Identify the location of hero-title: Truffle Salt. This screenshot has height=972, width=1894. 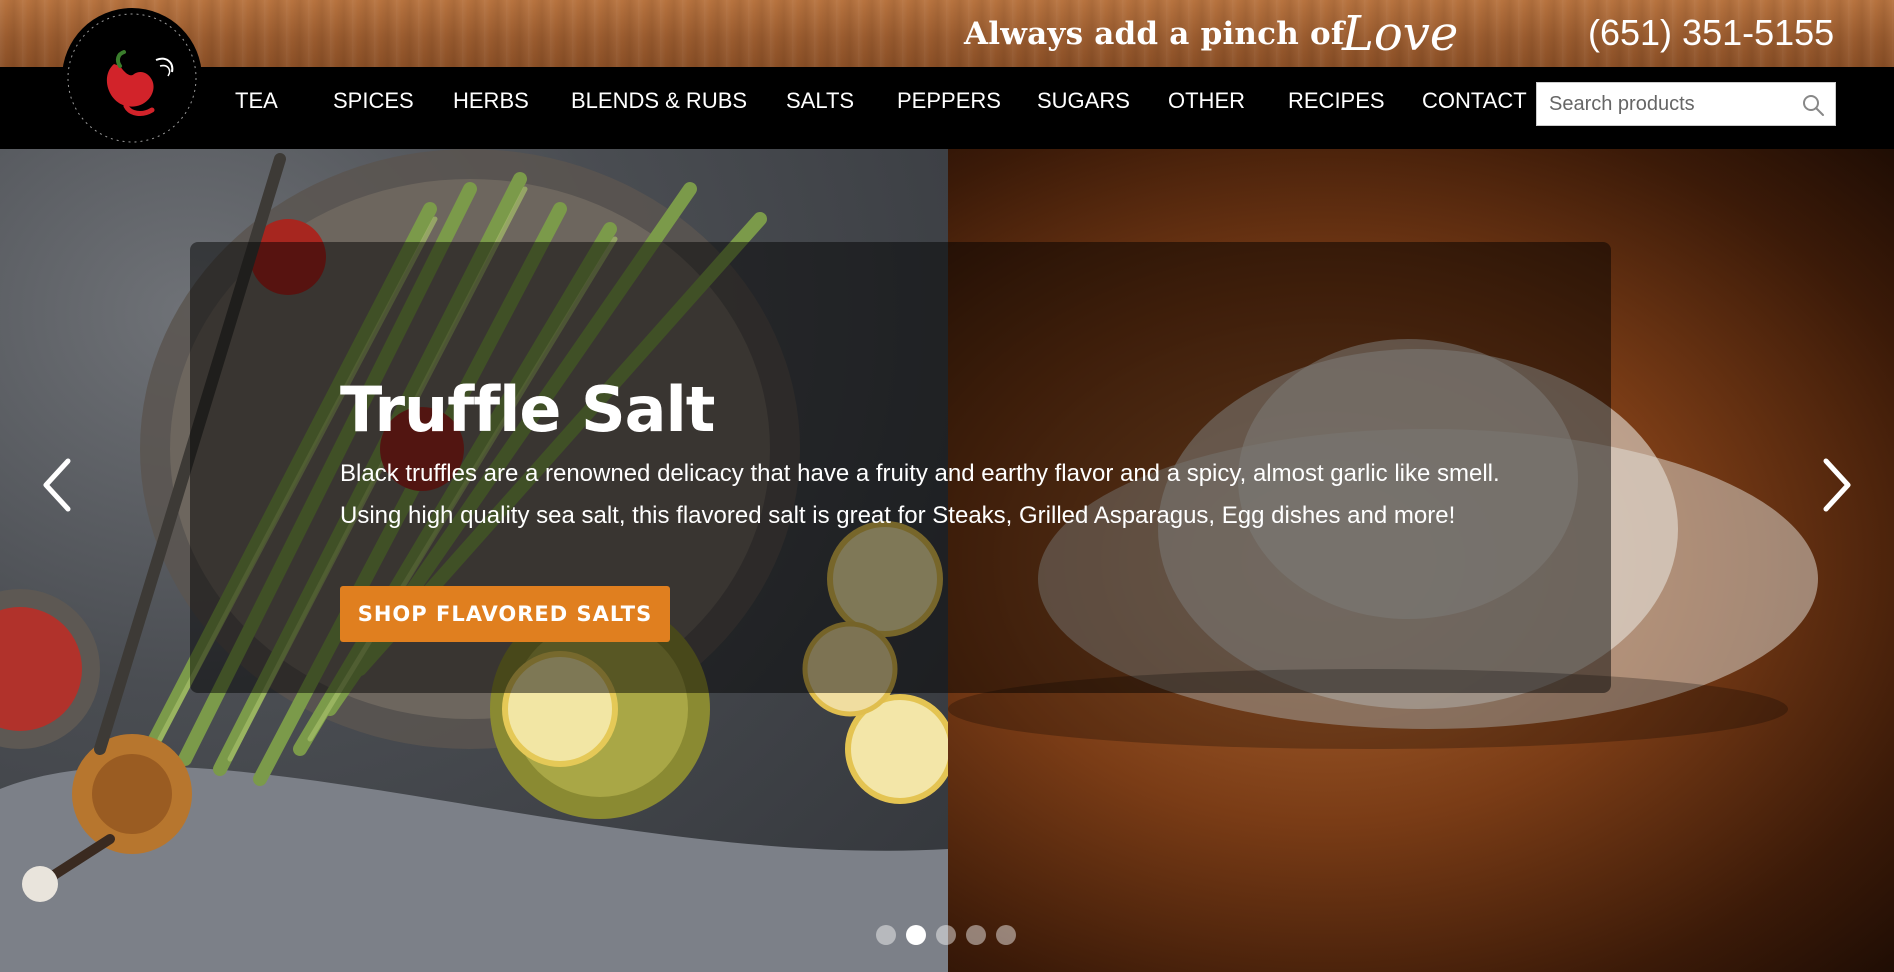
(527, 409).